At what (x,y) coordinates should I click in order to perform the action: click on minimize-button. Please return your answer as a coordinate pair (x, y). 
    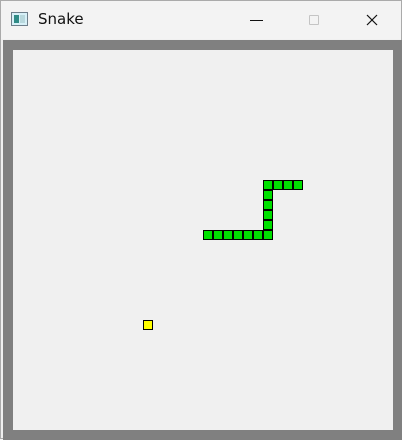
    Looking at the image, I should click on (256, 20).